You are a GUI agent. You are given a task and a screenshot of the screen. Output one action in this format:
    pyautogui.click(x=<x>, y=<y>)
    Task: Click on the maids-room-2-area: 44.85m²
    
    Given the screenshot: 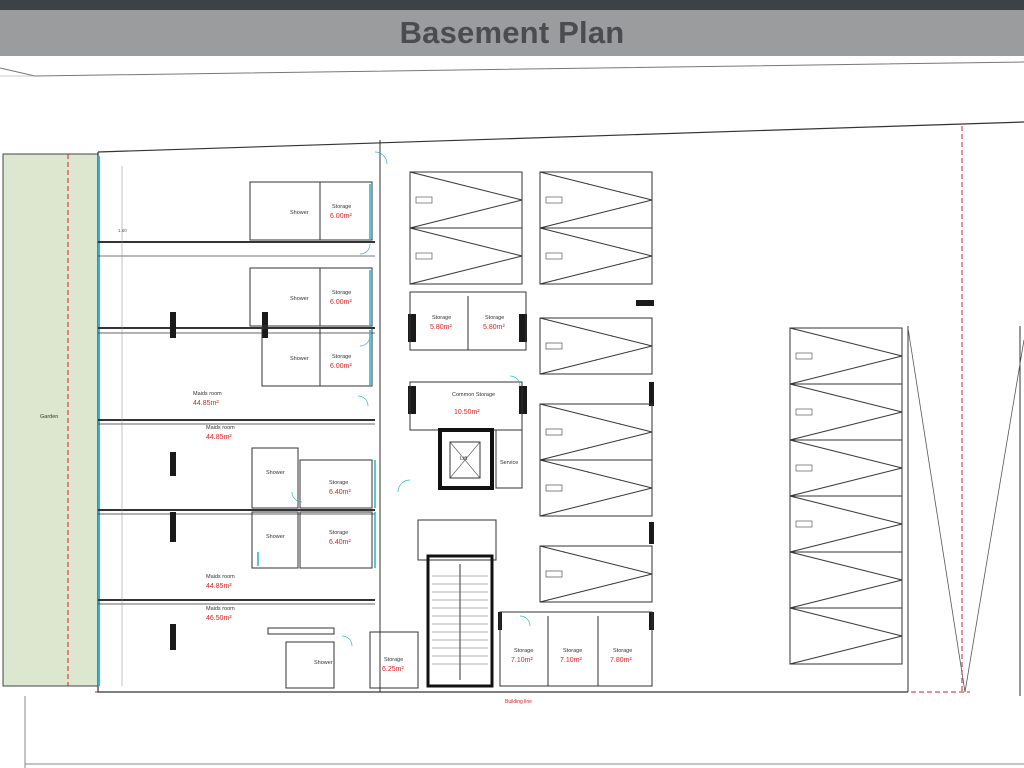 What is the action you would take?
    pyautogui.click(x=219, y=437)
    